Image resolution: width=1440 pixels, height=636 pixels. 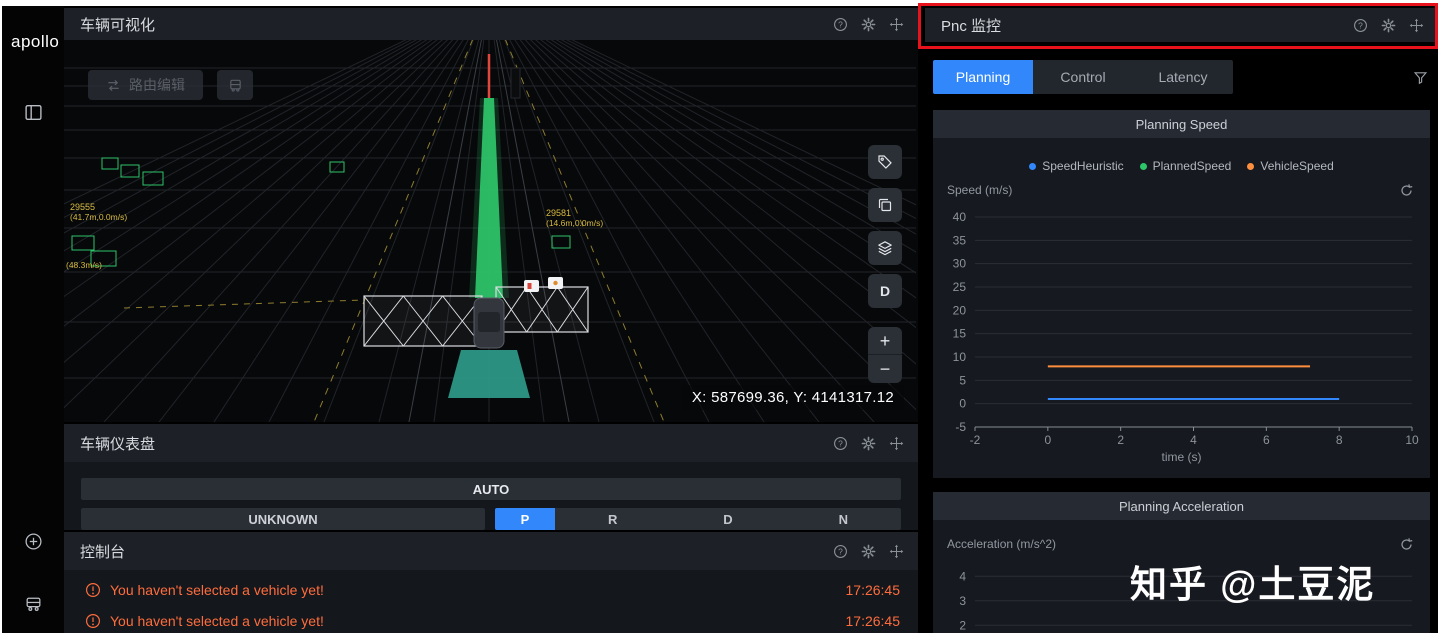 I want to click on drive-mode-indicator: AUTO, so click(x=491, y=489).